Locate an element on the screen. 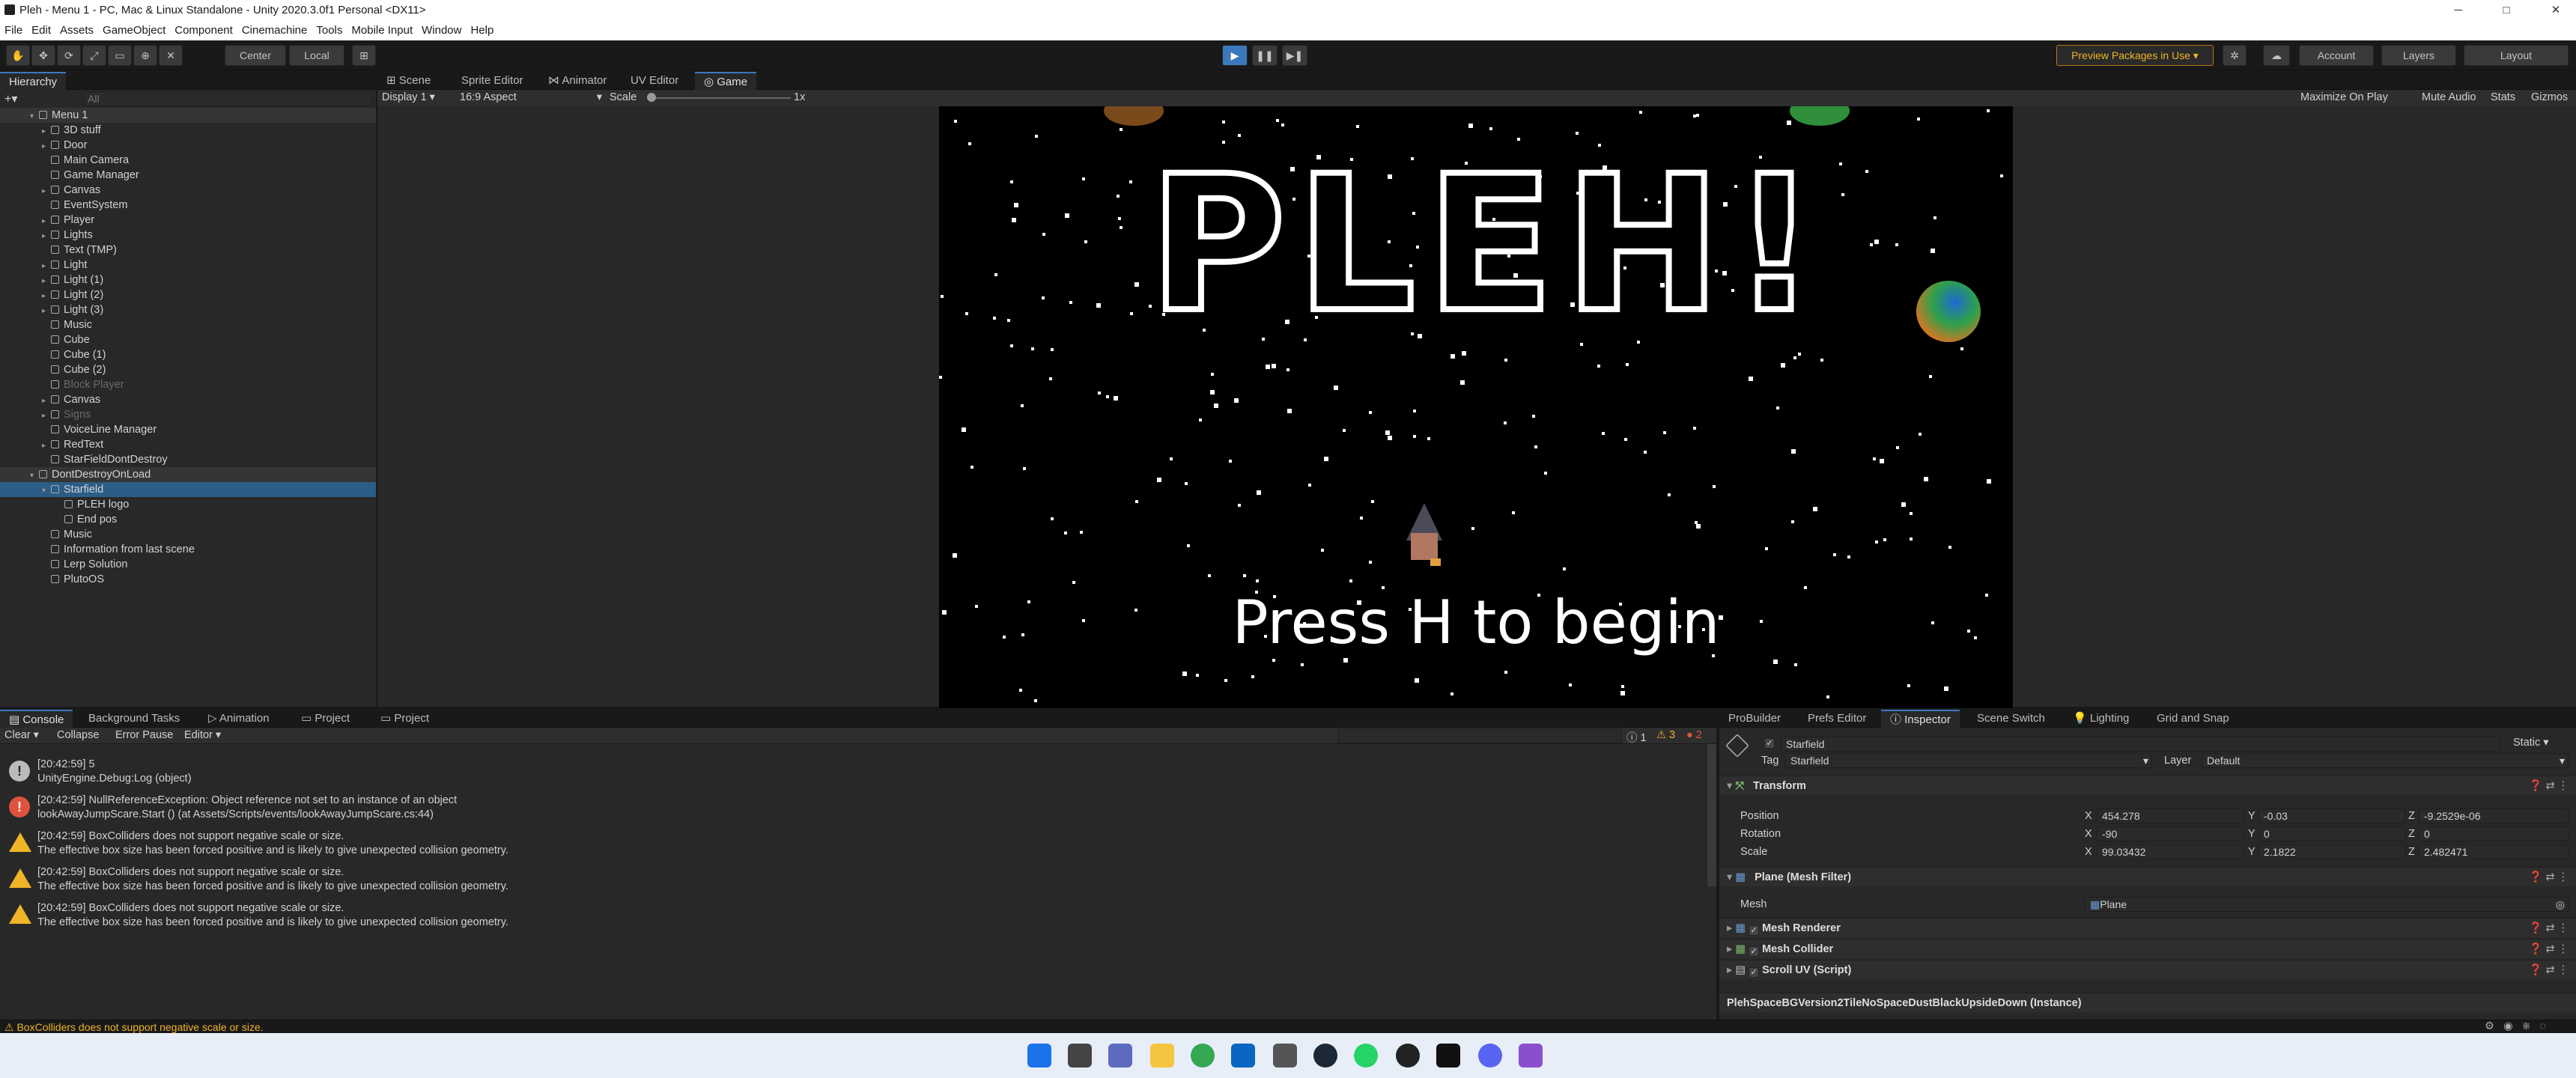  static-toggle: Static ▾ is located at coordinates (2531, 743).